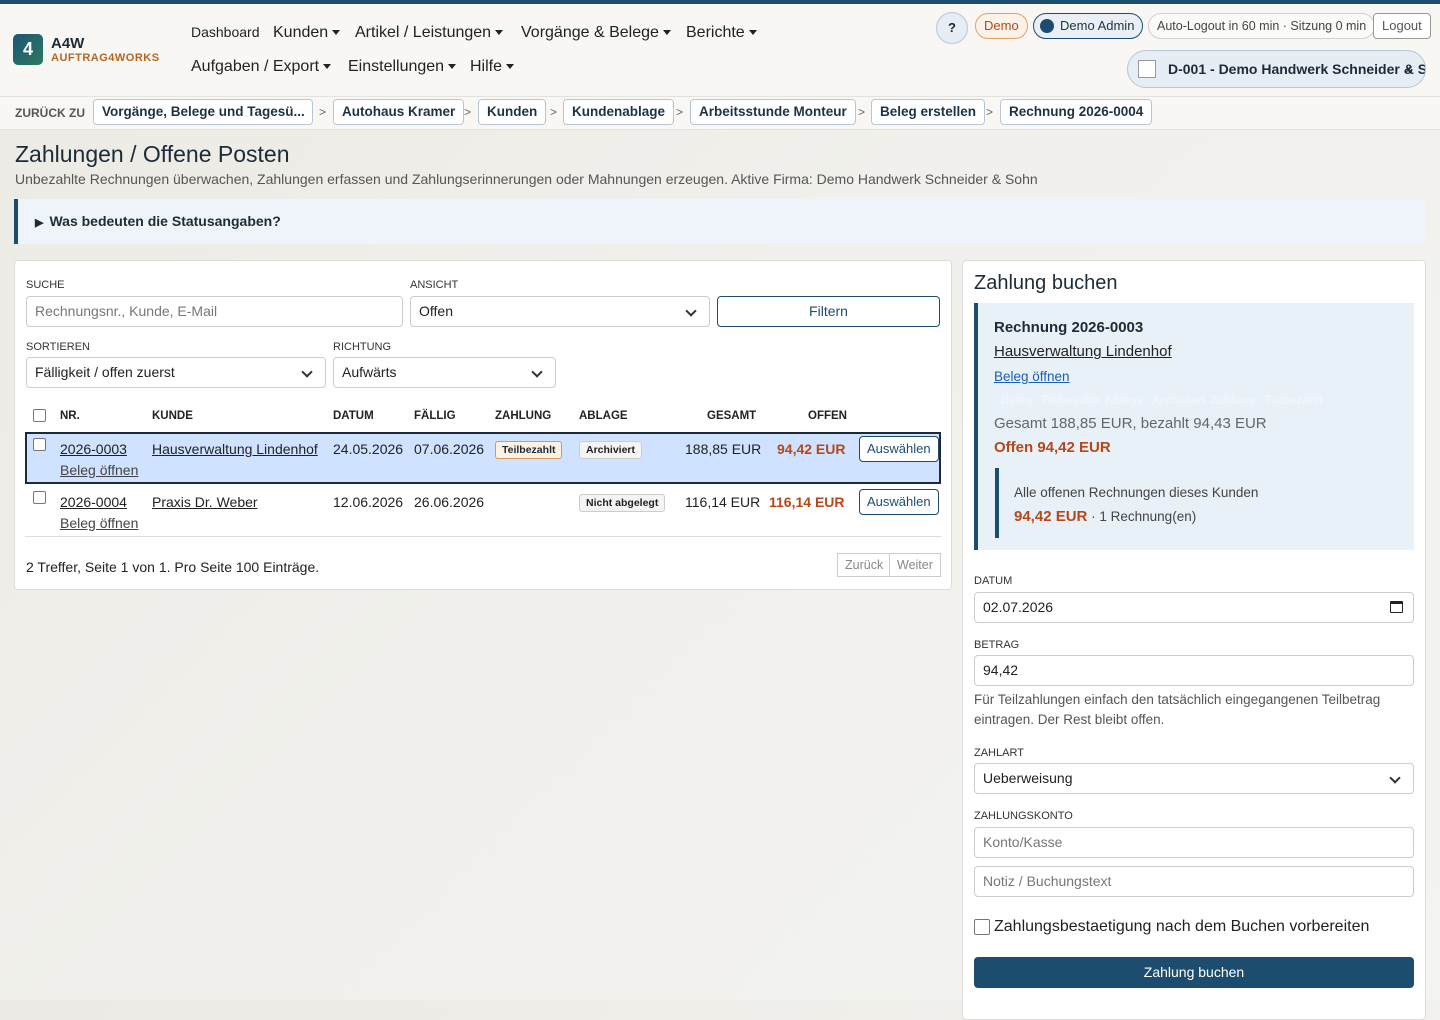 The width and height of the screenshot is (1440, 1020). I want to click on help-button: ?, so click(952, 28).